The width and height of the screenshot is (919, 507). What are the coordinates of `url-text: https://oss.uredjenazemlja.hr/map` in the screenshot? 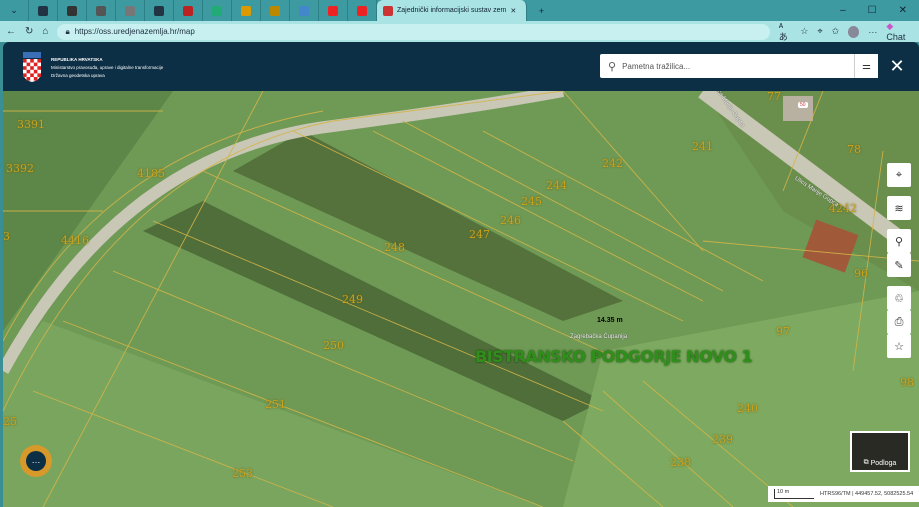 It's located at (134, 31).